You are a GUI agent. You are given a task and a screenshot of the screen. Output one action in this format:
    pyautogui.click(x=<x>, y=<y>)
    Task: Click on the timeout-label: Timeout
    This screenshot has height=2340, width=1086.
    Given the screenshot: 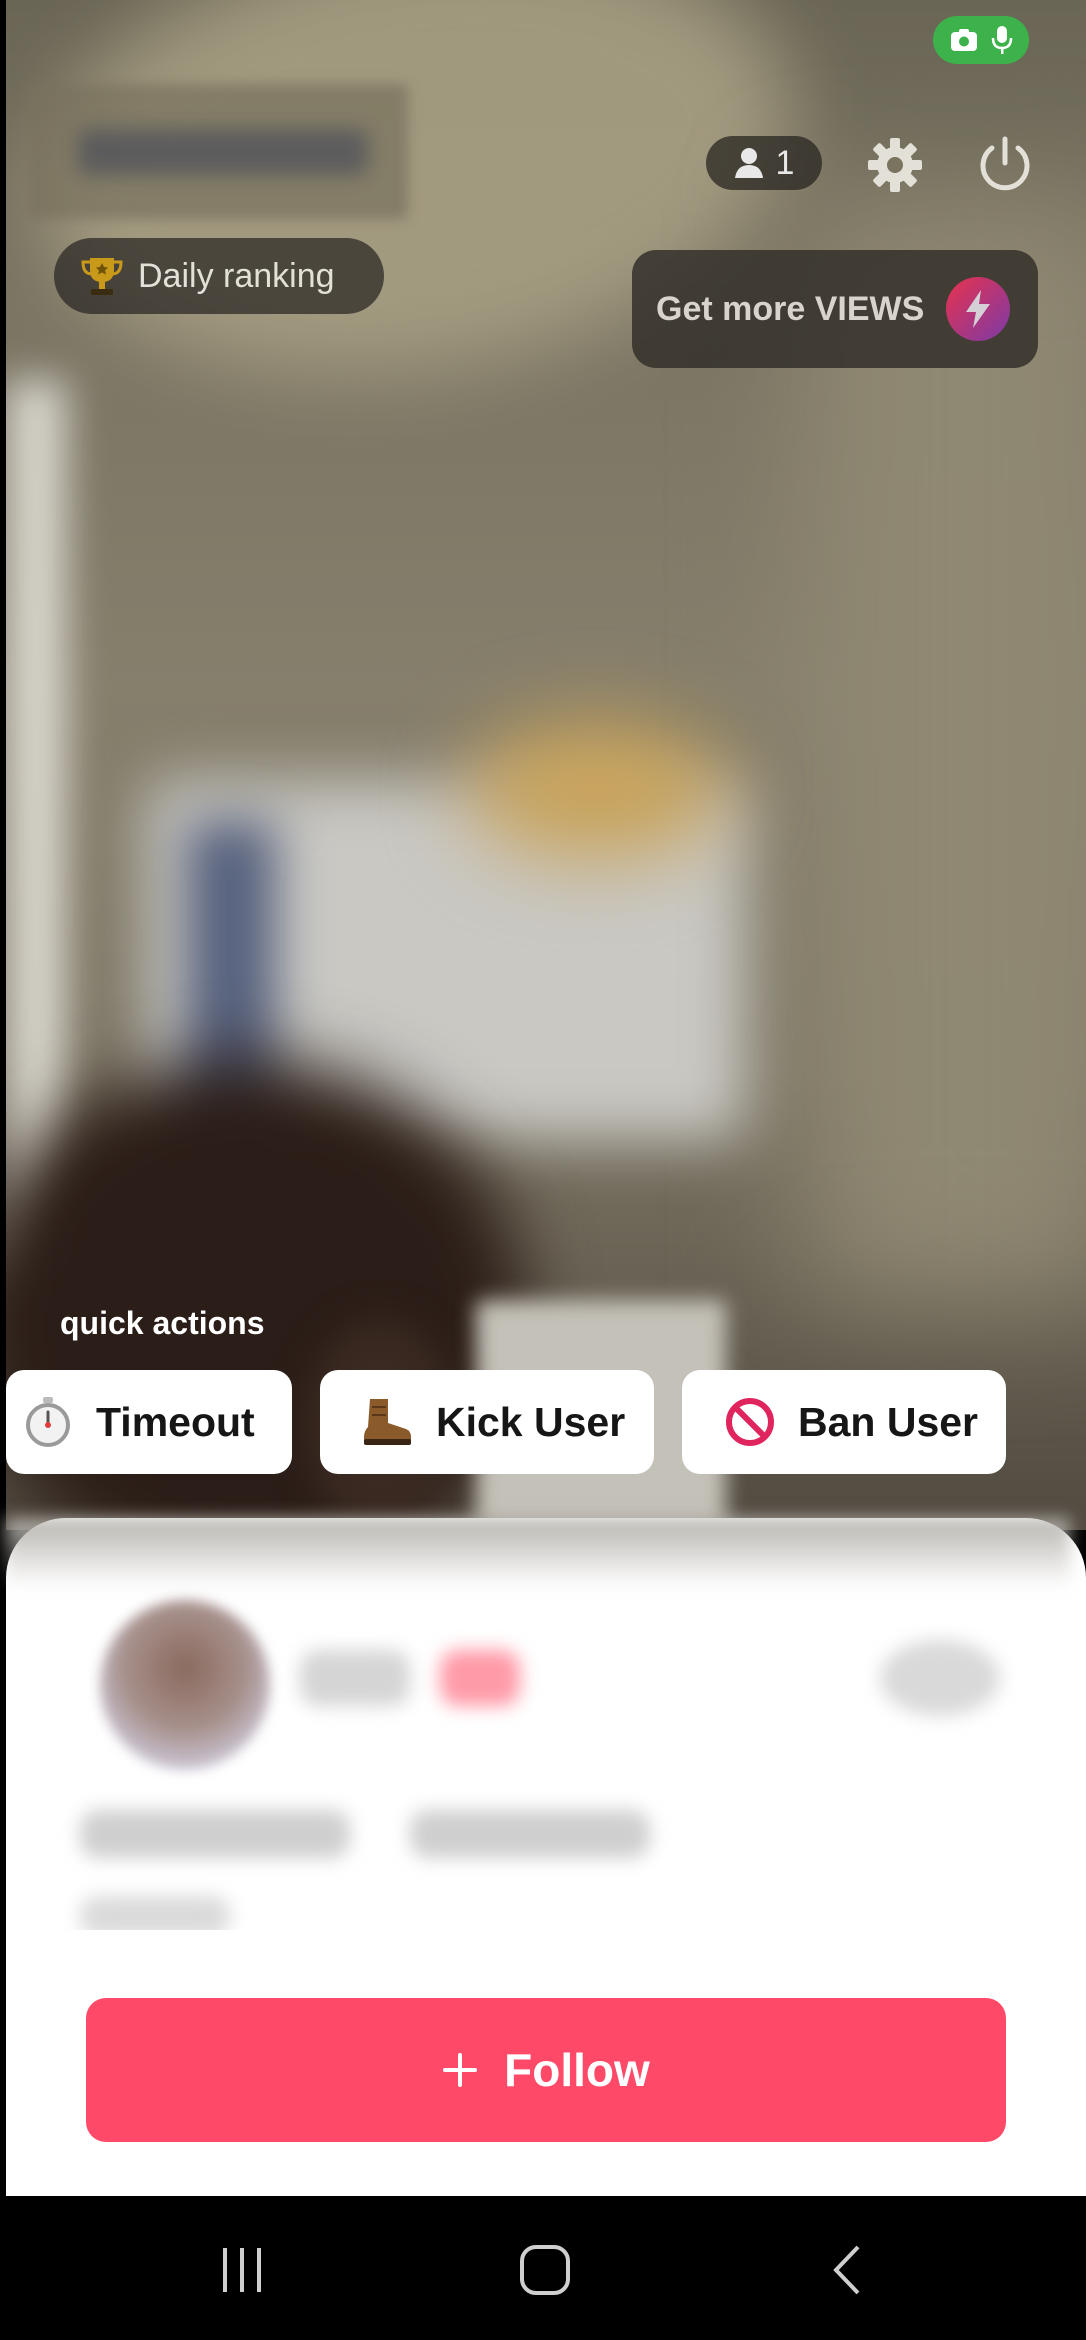 What is the action you would take?
    pyautogui.click(x=175, y=1421)
    